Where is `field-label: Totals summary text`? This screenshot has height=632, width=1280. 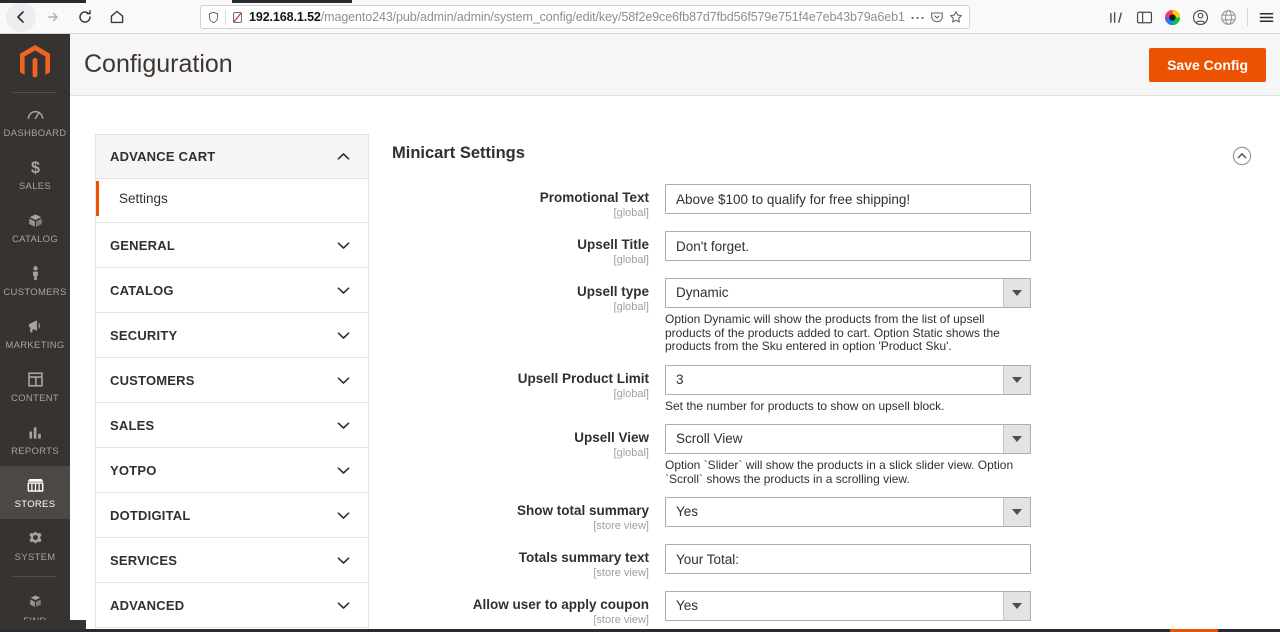 field-label: Totals summary text is located at coordinates (583, 557).